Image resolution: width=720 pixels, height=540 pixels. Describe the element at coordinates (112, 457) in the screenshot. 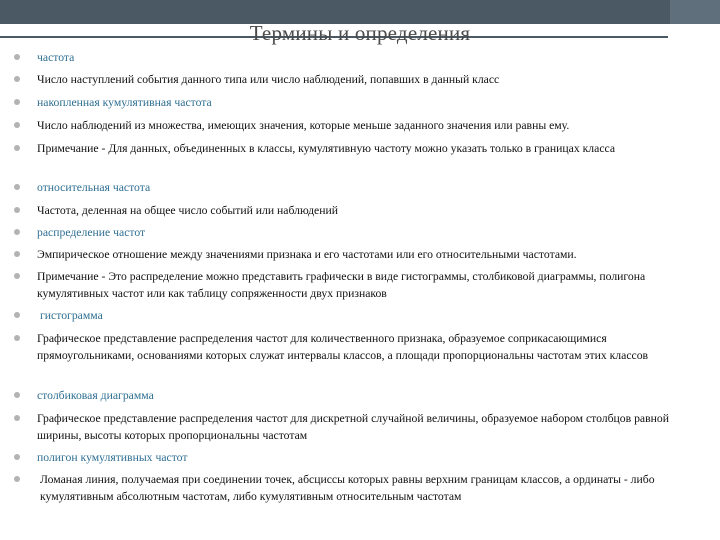

I see `list-item-text: полигон кумулятивных частот` at that location.